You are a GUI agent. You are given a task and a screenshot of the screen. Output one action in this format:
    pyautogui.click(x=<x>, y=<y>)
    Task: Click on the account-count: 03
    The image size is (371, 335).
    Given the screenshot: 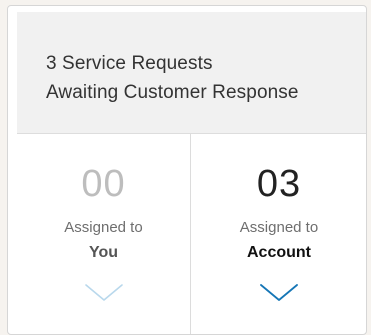 What is the action you would take?
    pyautogui.click(x=279, y=184)
    